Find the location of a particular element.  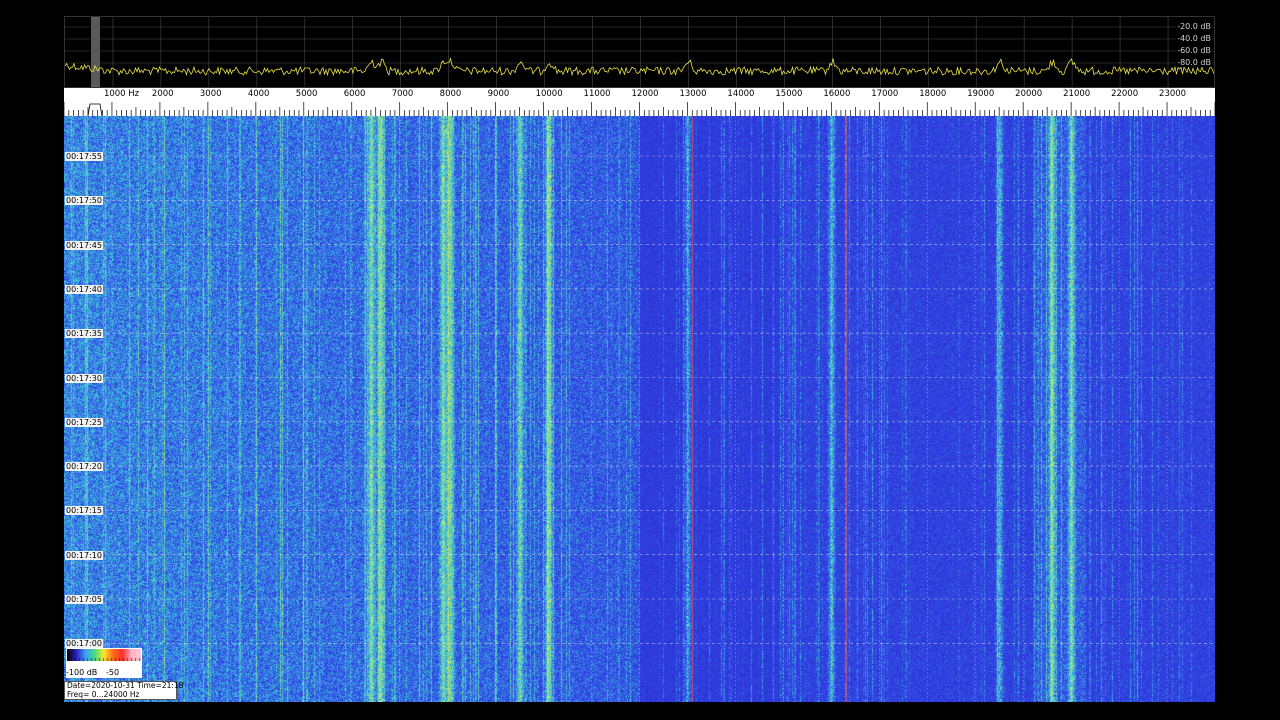

db-label-40: -40.0 dB is located at coordinates (1194, 38).